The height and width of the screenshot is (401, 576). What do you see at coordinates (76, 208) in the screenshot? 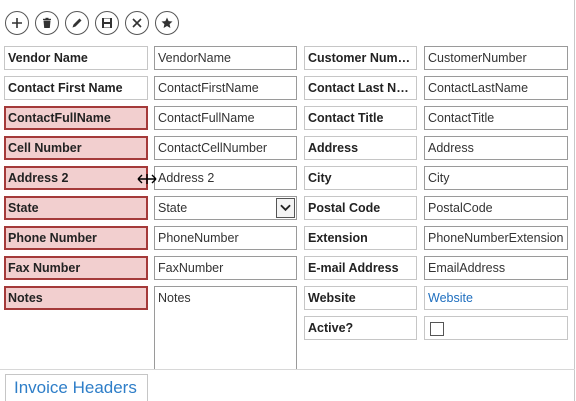
I see `state-label: State` at bounding box center [76, 208].